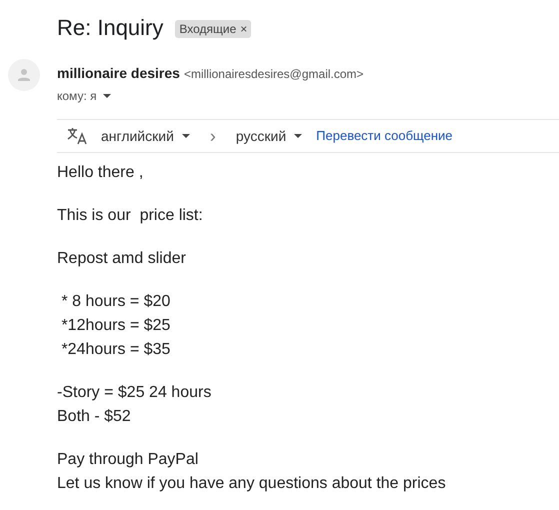 The height and width of the screenshot is (510, 559). Describe the element at coordinates (213, 136) in the screenshot. I see `arrow-icon: ›` at that location.